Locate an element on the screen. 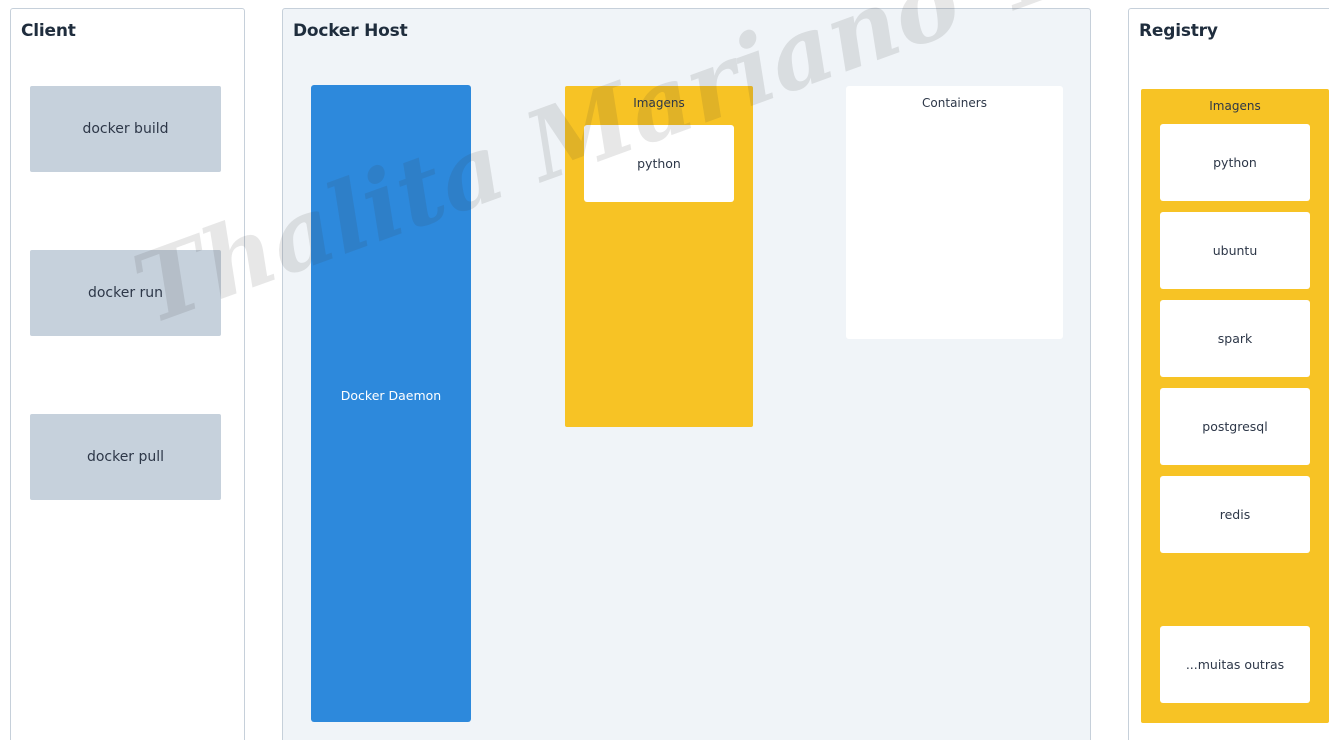  client-title: Client is located at coordinates (48, 31).